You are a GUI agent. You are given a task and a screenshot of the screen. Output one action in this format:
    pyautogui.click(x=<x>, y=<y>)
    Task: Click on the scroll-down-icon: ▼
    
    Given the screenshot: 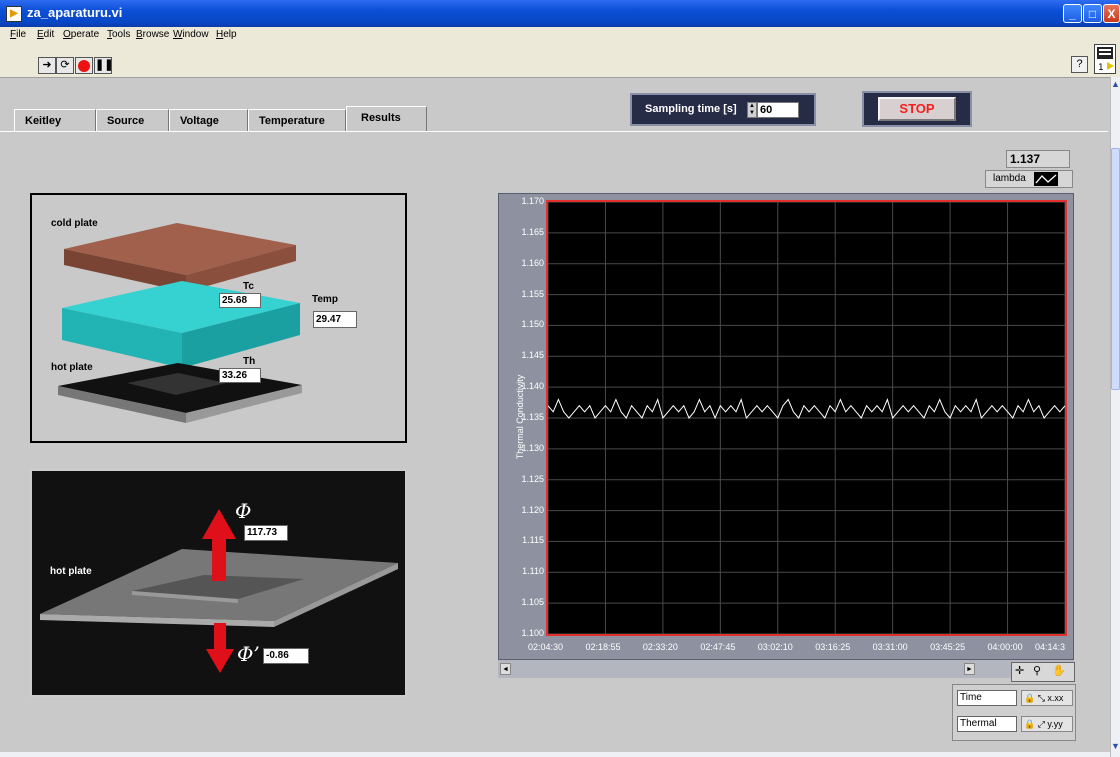 What is the action you would take?
    pyautogui.click(x=1115, y=746)
    